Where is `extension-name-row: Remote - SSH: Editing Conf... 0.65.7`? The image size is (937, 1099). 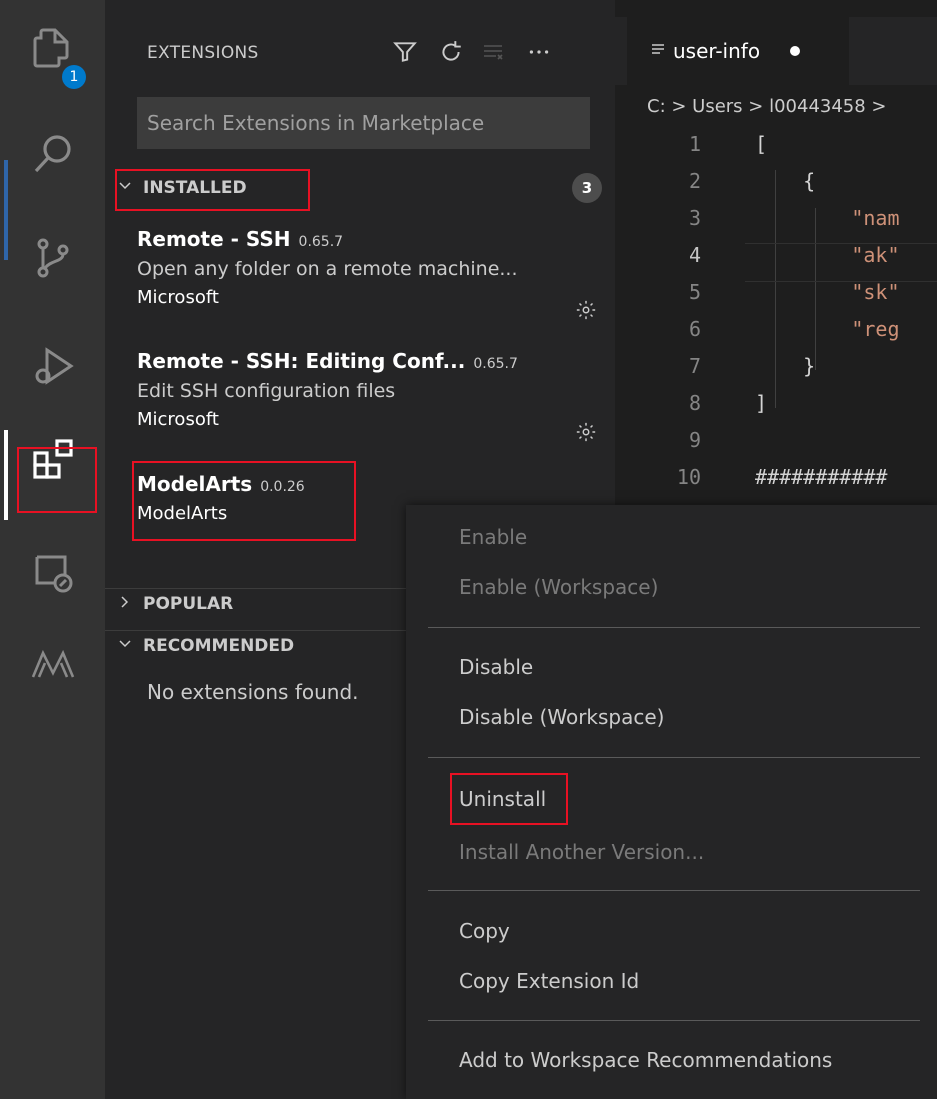
extension-name-row: Remote - SSH: Editing Conf... 0.65.7 is located at coordinates (367, 361).